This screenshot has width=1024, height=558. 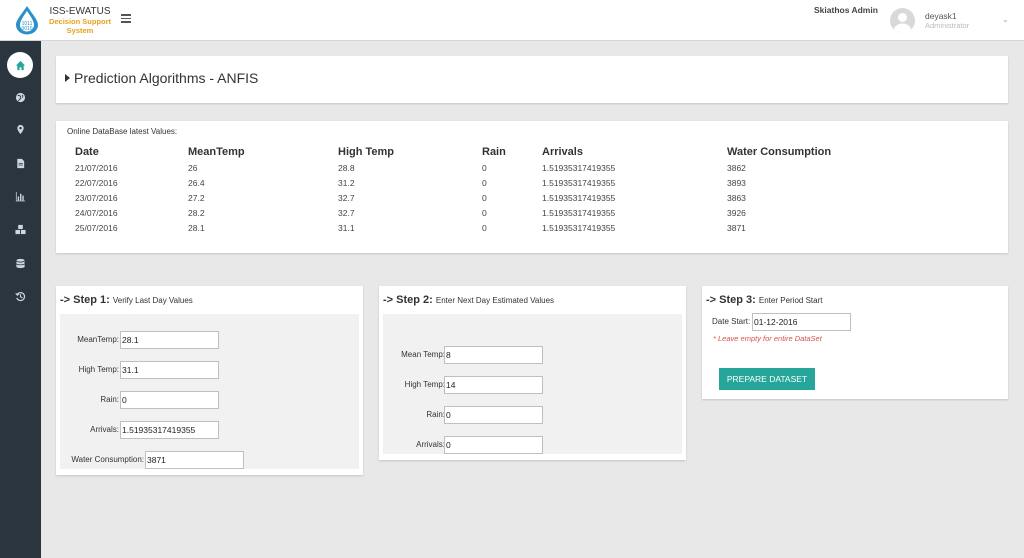 I want to click on cell-meantemp: 27.2, so click(x=196, y=197).